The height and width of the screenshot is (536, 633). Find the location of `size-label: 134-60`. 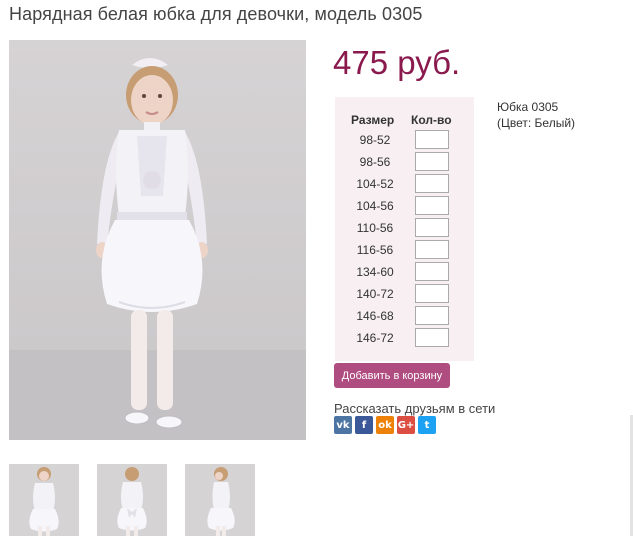

size-label: 134-60 is located at coordinates (375, 272).